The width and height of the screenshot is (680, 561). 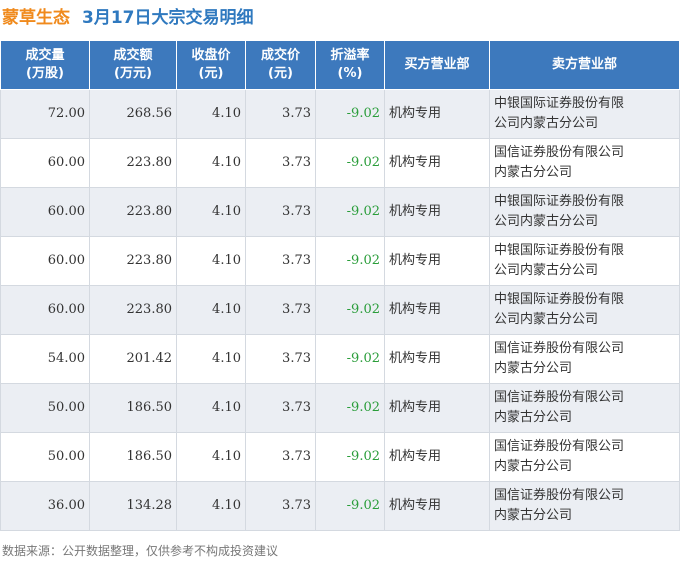 What do you see at coordinates (133, 114) in the screenshot?
I see `cell-amount: 268.56` at bounding box center [133, 114].